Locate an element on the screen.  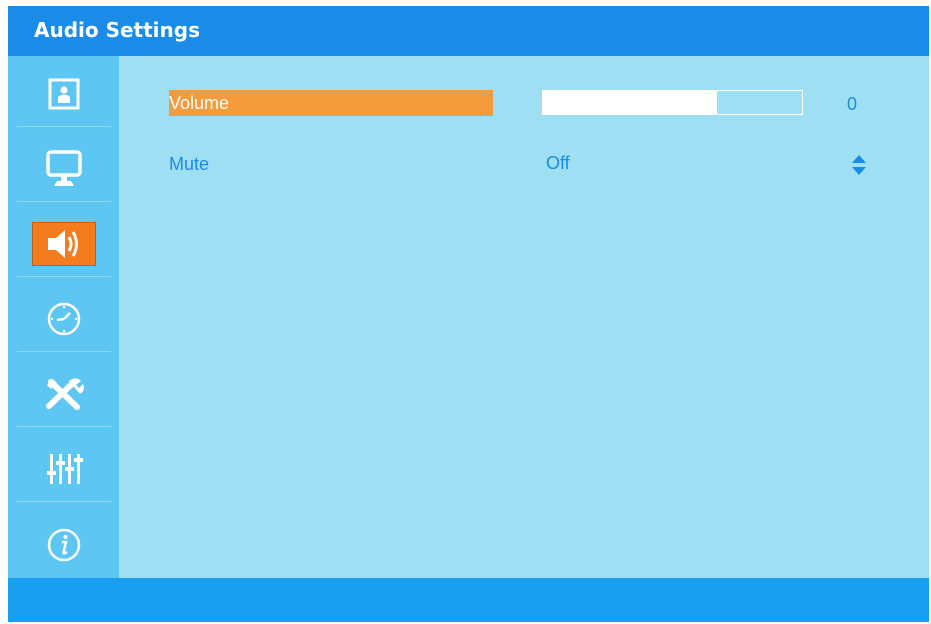
sidebar-item-information is located at coordinates (64, 544).